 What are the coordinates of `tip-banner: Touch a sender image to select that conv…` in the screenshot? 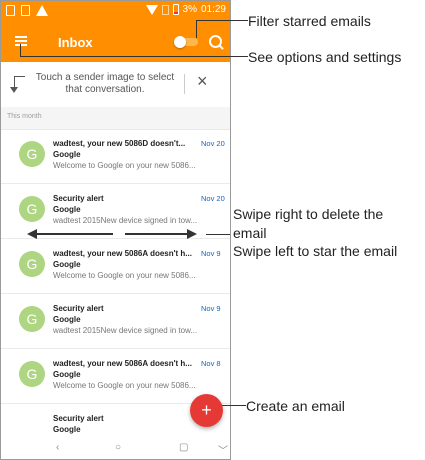 It's located at (115, 85).